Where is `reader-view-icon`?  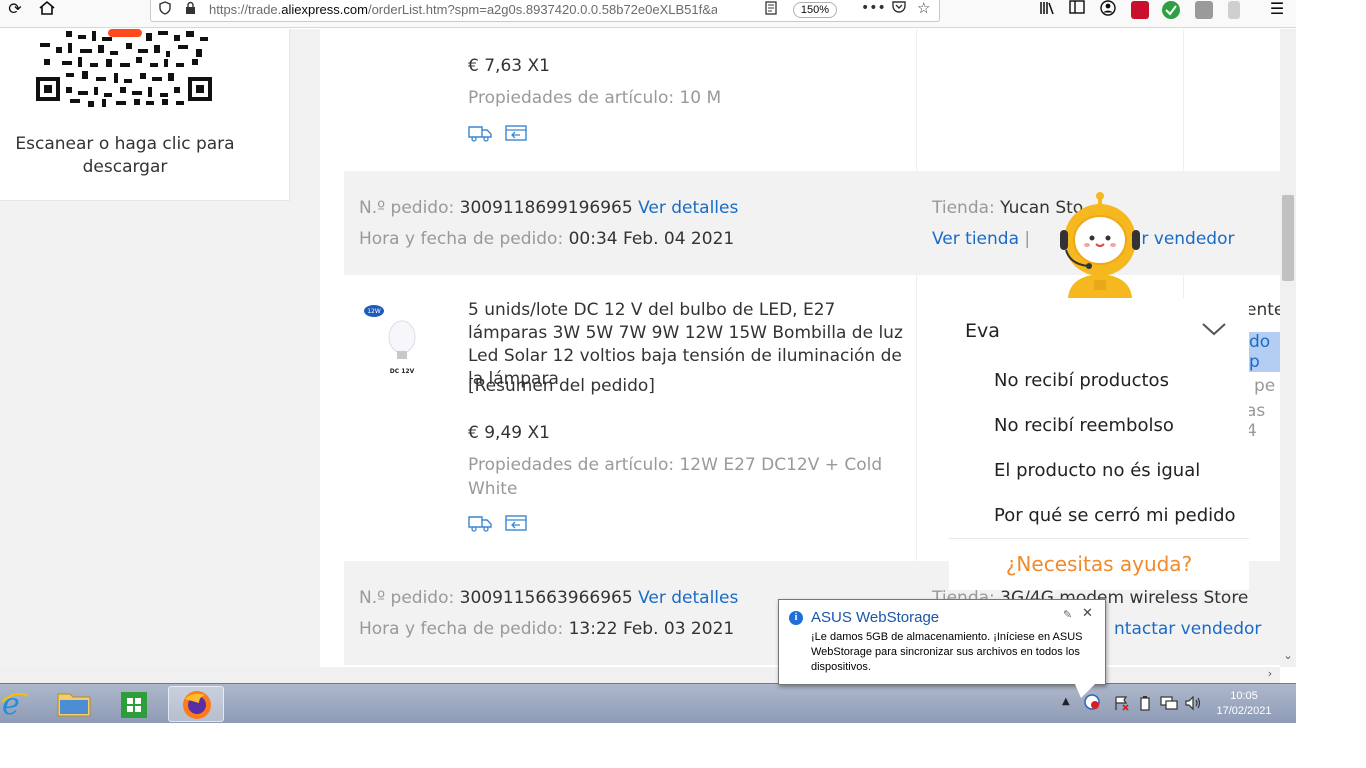 reader-view-icon is located at coordinates (771, 10).